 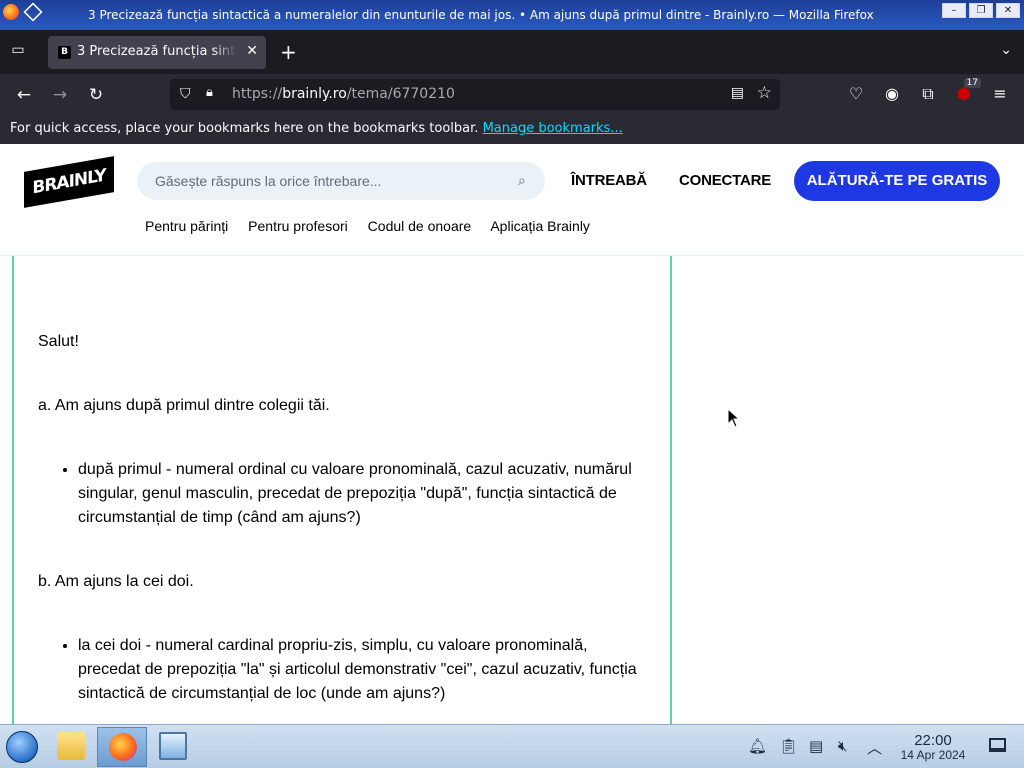 I want to click on clock: 22:00 14 Apr 2024, so click(x=933, y=747).